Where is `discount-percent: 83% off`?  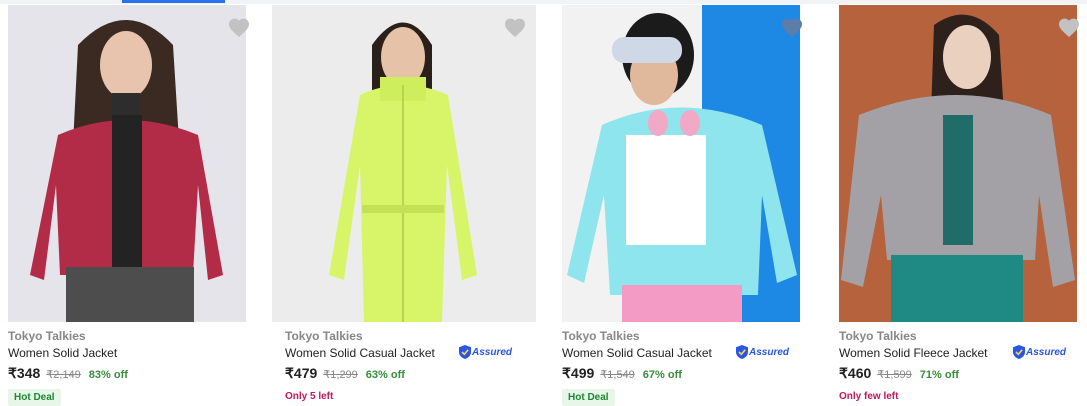 discount-percent: 83% off is located at coordinates (108, 375).